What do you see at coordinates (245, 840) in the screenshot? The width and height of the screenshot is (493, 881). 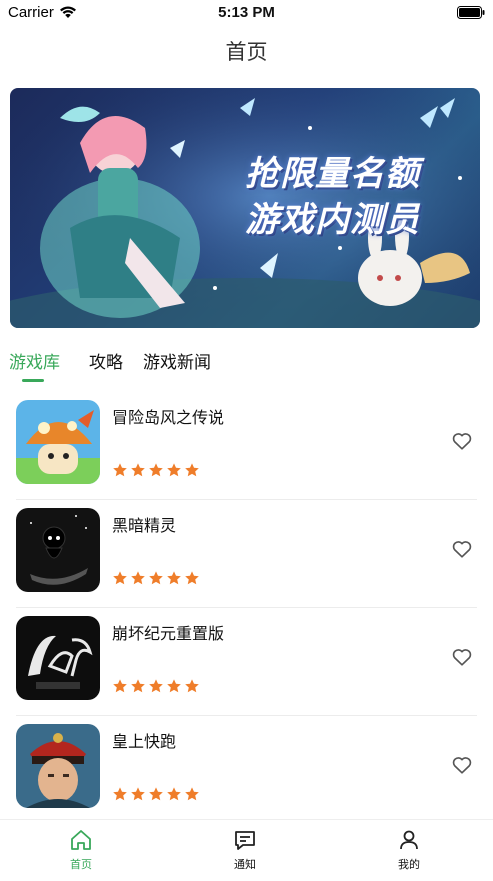 I see `message-icon` at bounding box center [245, 840].